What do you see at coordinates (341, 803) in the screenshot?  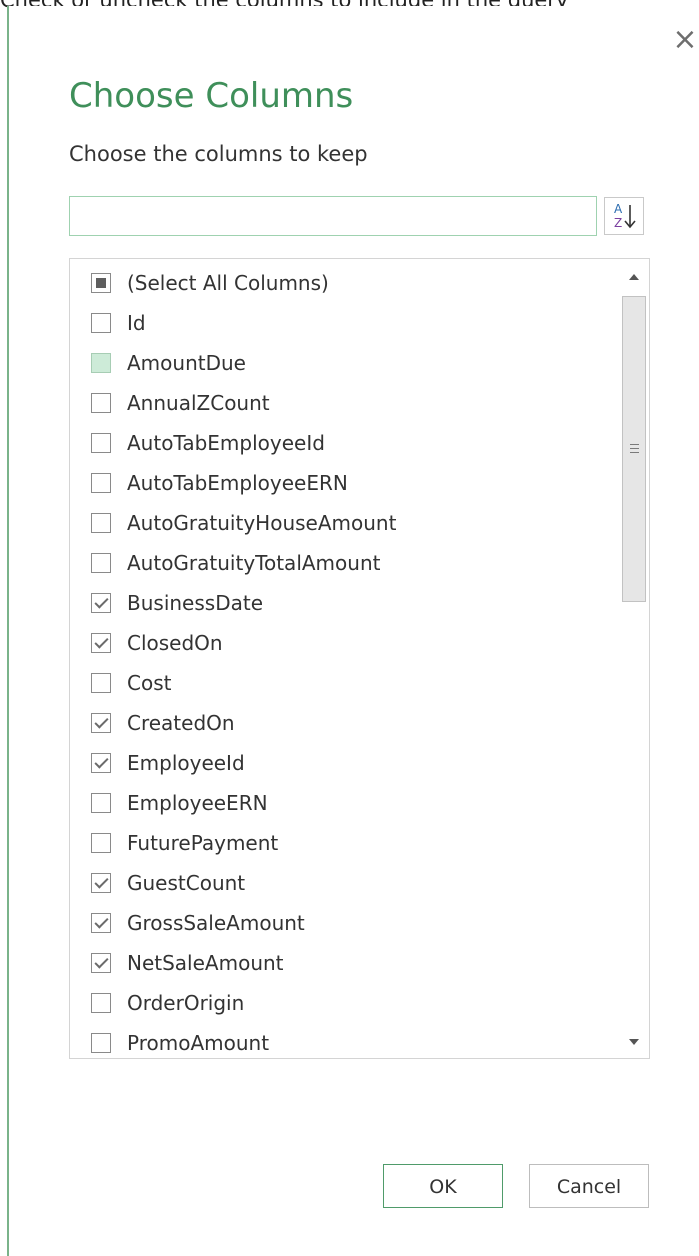 I see `column-row: EmployeeERN` at bounding box center [341, 803].